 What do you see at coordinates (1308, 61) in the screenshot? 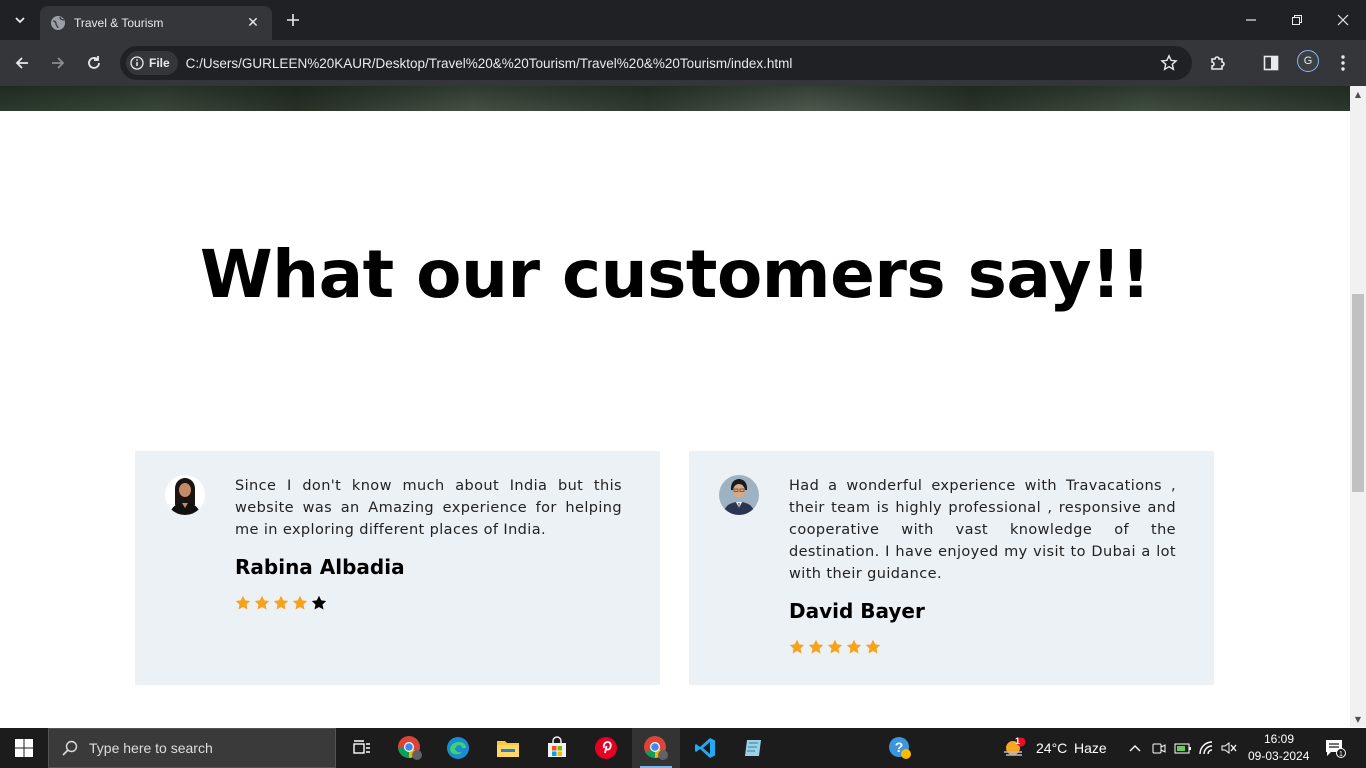
I see `profile-avatar: G` at bounding box center [1308, 61].